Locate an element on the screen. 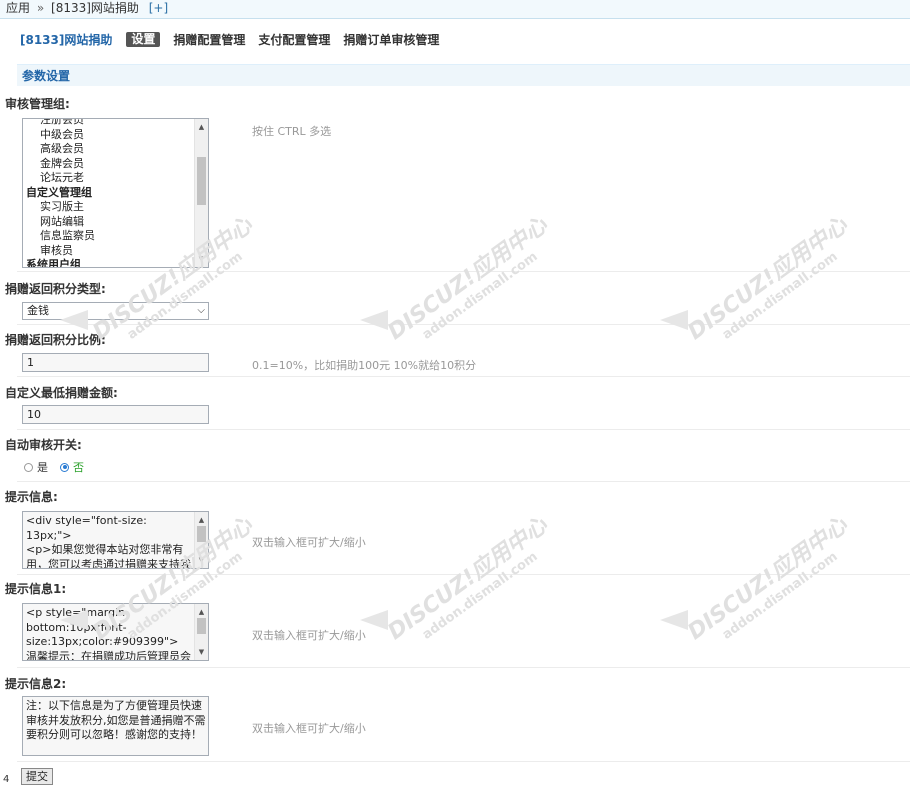 This screenshot has width=910, height=792. prompt-label: 提示信息: is located at coordinates (31, 497).